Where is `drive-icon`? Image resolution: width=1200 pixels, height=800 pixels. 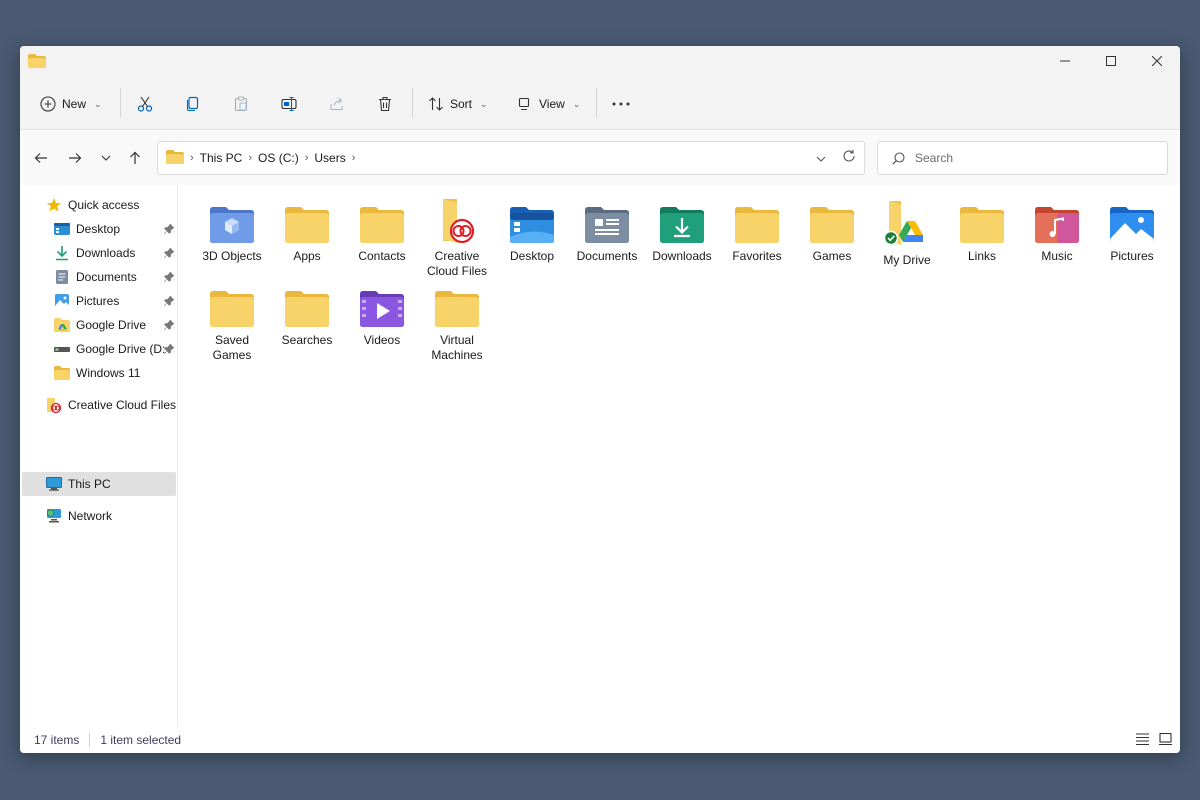
drive-icon is located at coordinates (62, 349).